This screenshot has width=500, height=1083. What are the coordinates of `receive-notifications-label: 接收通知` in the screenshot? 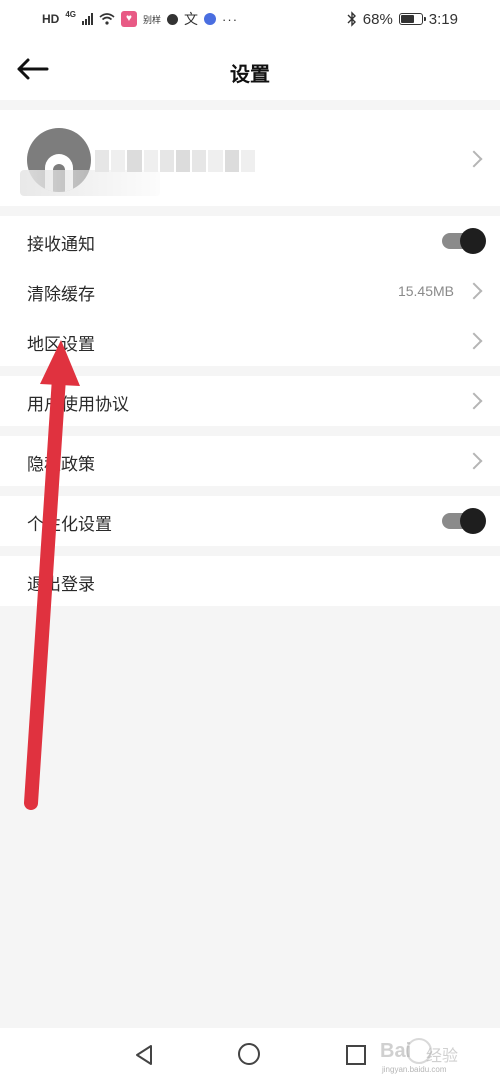 It's located at (61, 245).